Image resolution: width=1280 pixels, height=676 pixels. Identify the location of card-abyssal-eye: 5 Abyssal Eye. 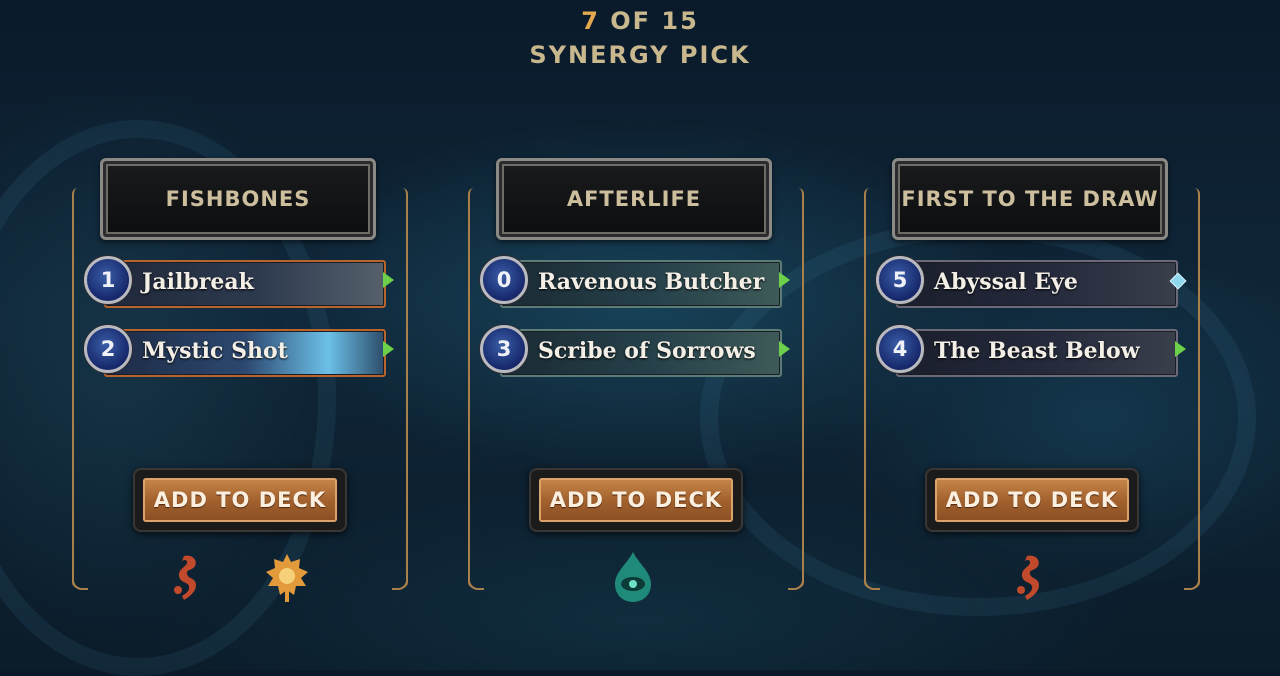
(1031, 282).